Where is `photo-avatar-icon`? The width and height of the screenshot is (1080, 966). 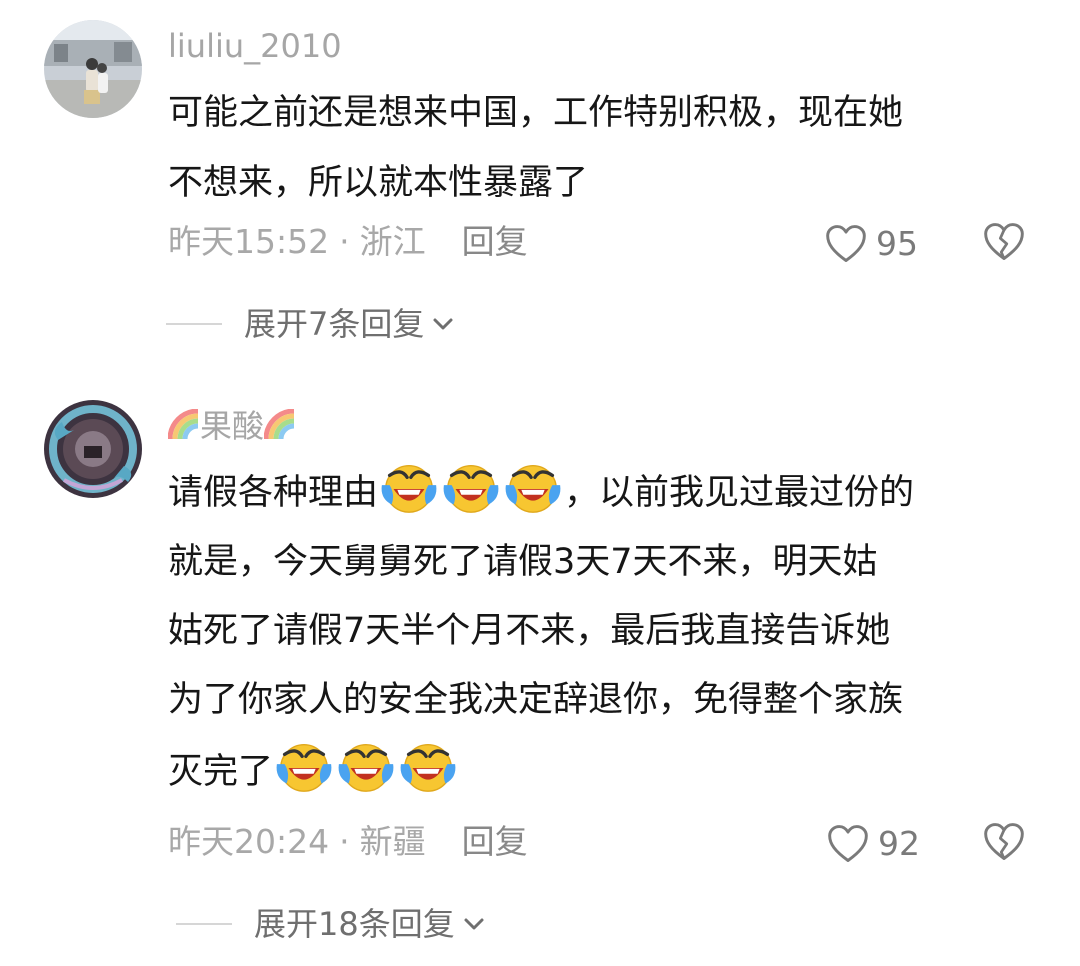
photo-avatar-icon is located at coordinates (93, 69).